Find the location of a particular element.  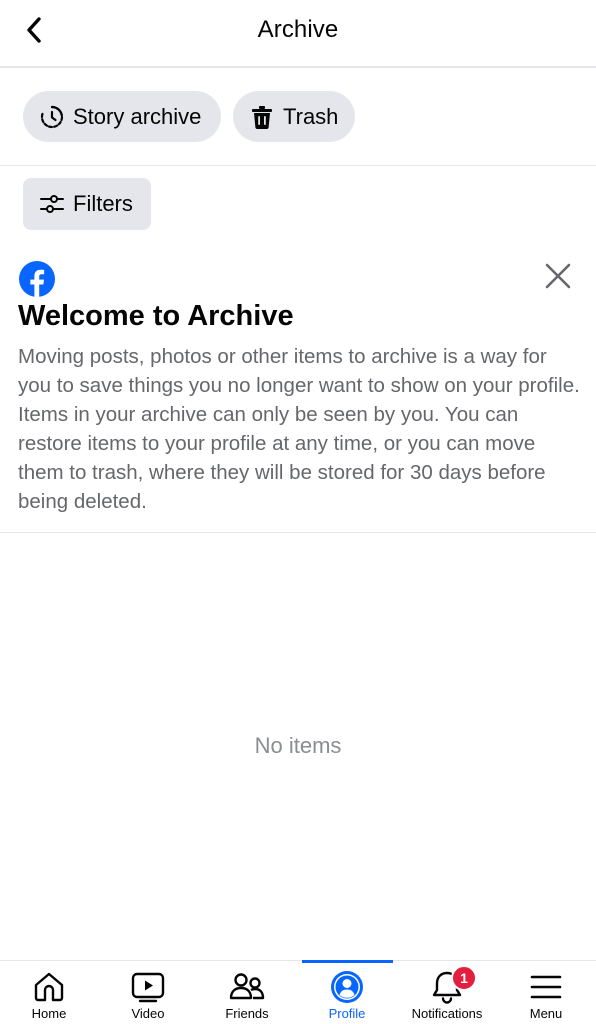

tab-home-label: Home is located at coordinates (49, 1013).